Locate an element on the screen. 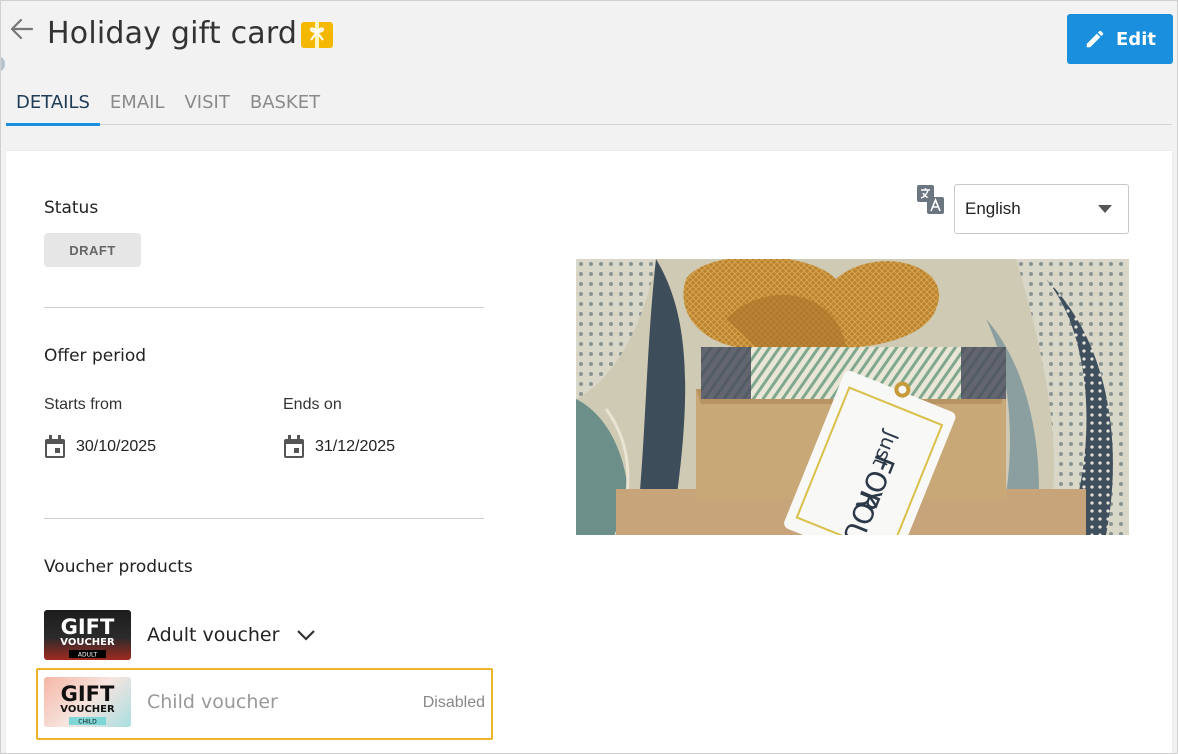 This screenshot has height=754, width=1178. voucher-thumb-tag: CHILD is located at coordinates (87, 722).